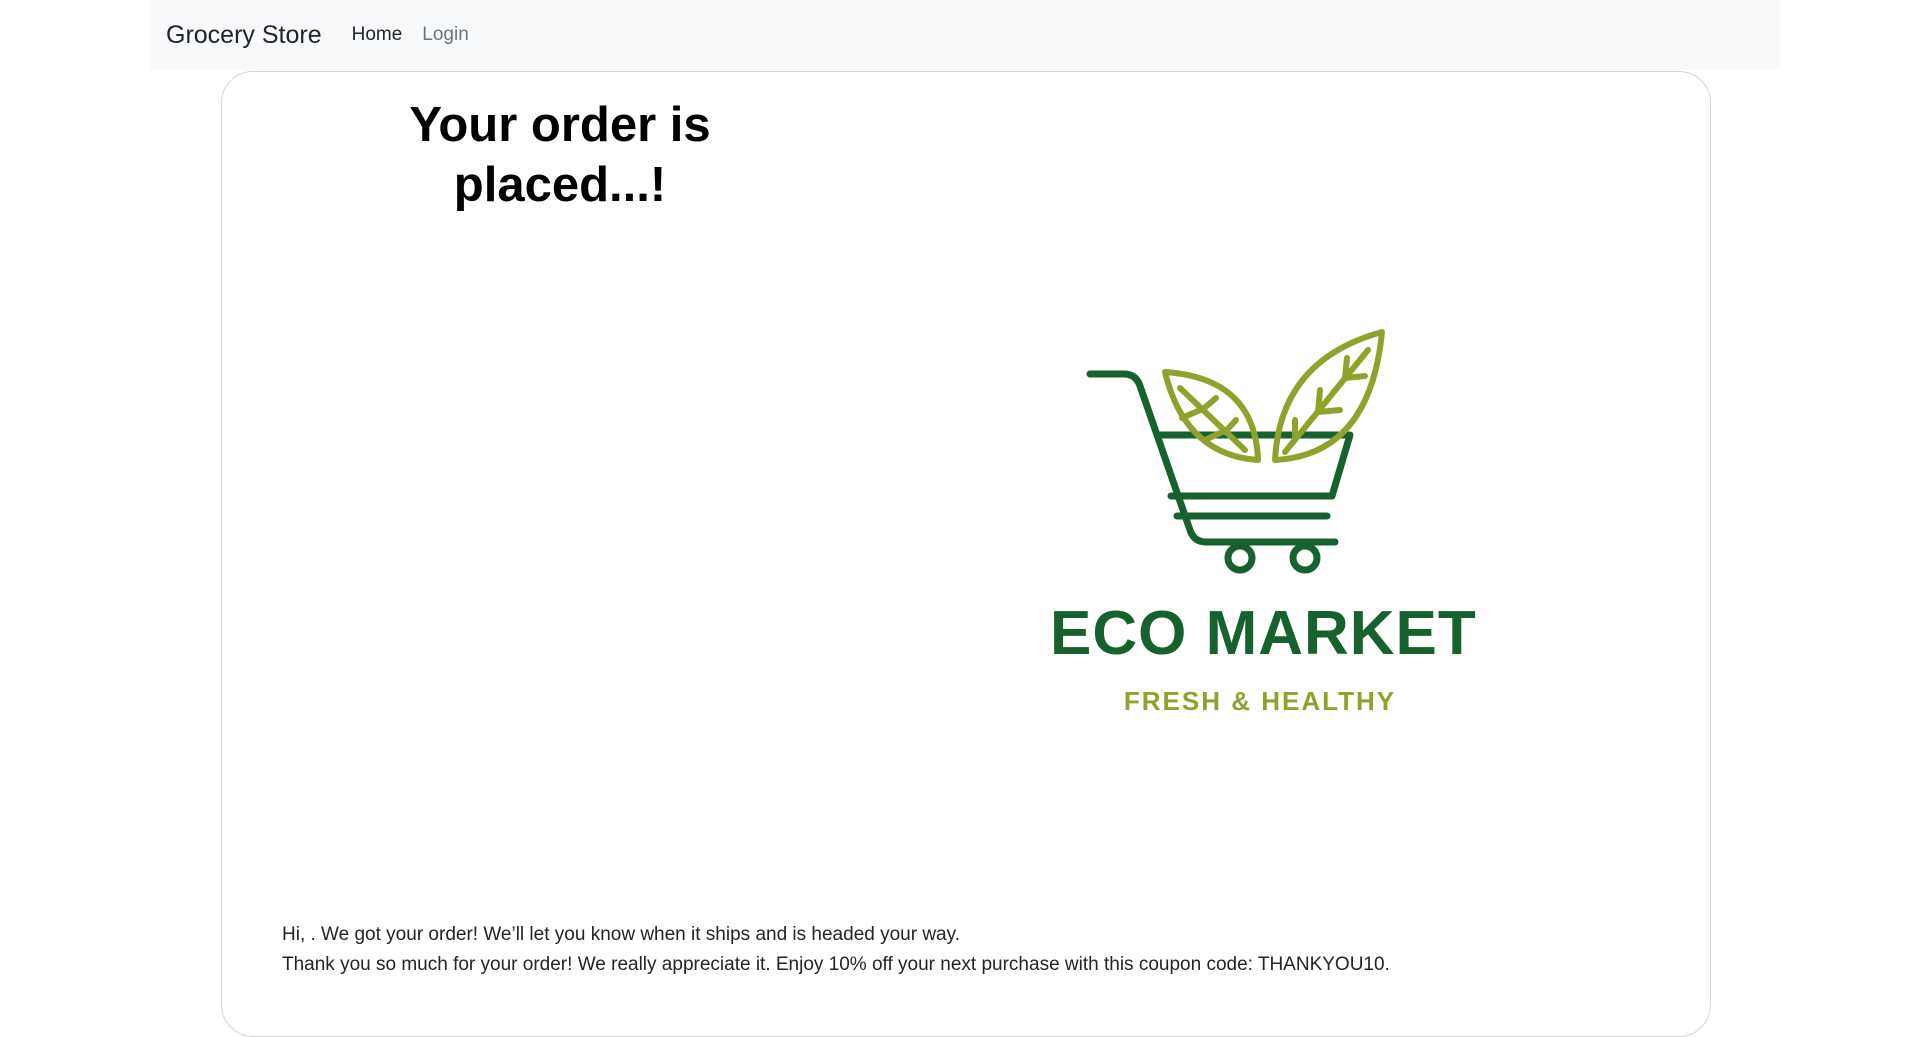 The width and height of the screenshot is (1920, 1037). What do you see at coordinates (1263, 633) in the screenshot?
I see `logo-title: ECO MARKET` at bounding box center [1263, 633].